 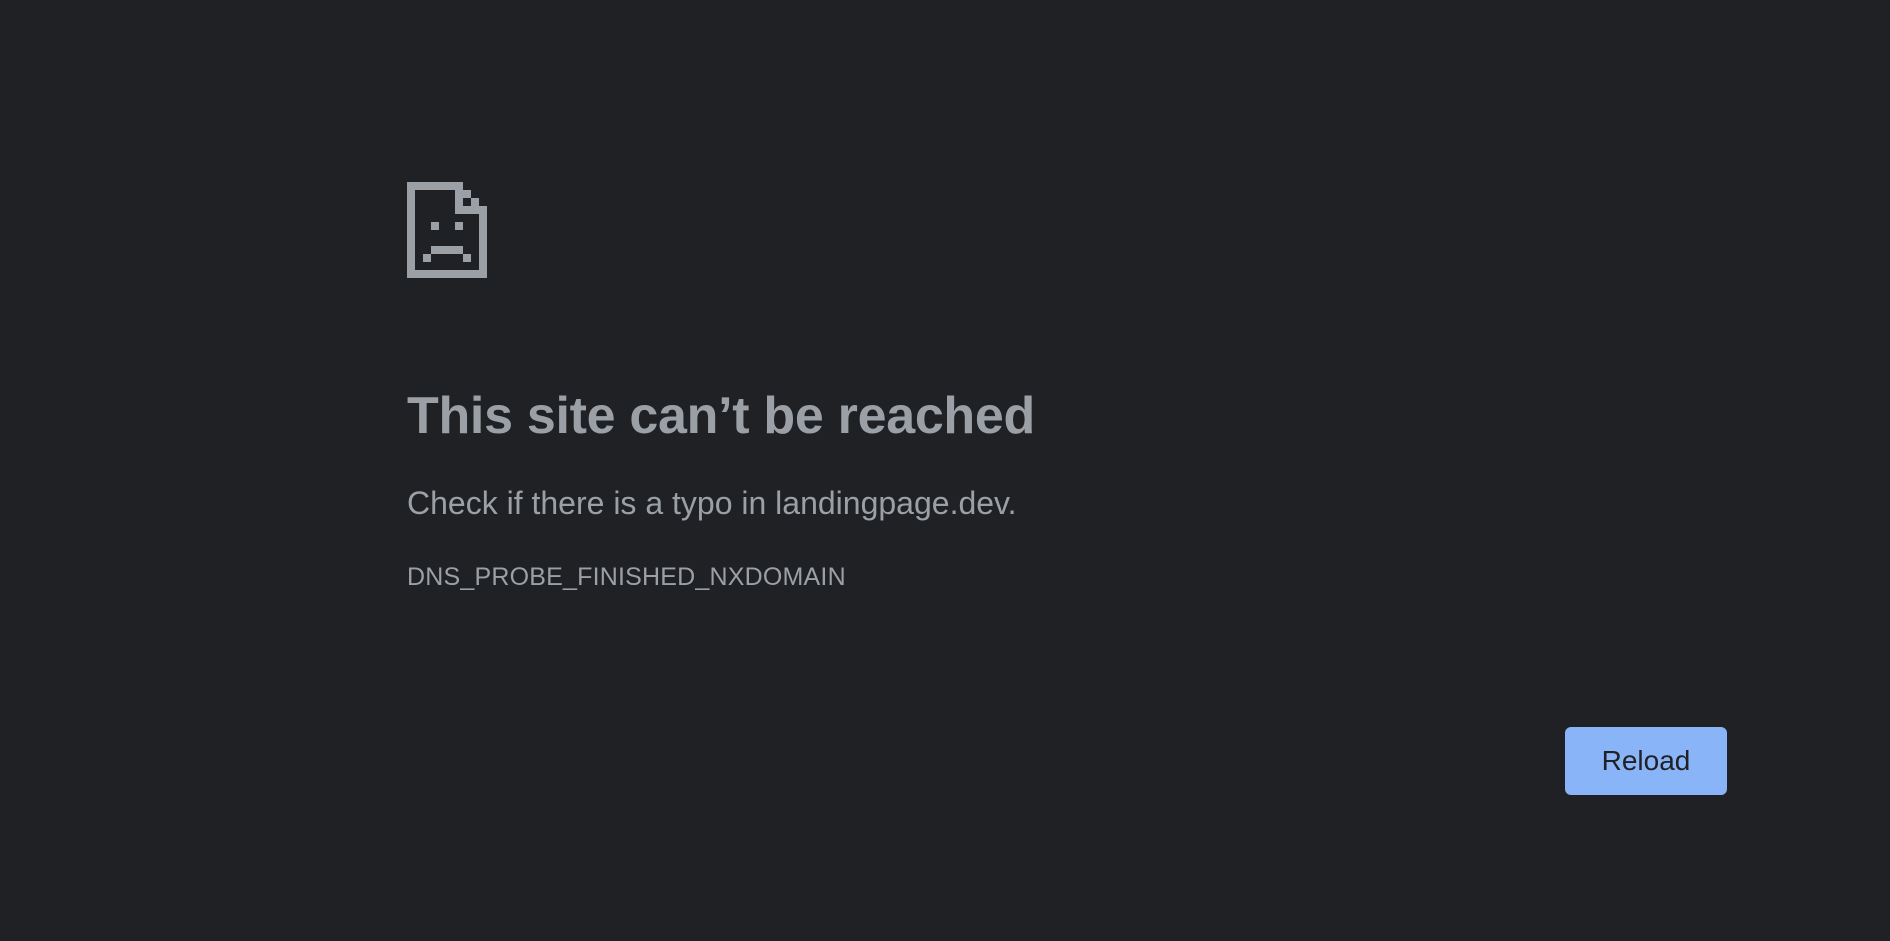 What do you see at coordinates (447, 230) in the screenshot?
I see `sad-document-icon` at bounding box center [447, 230].